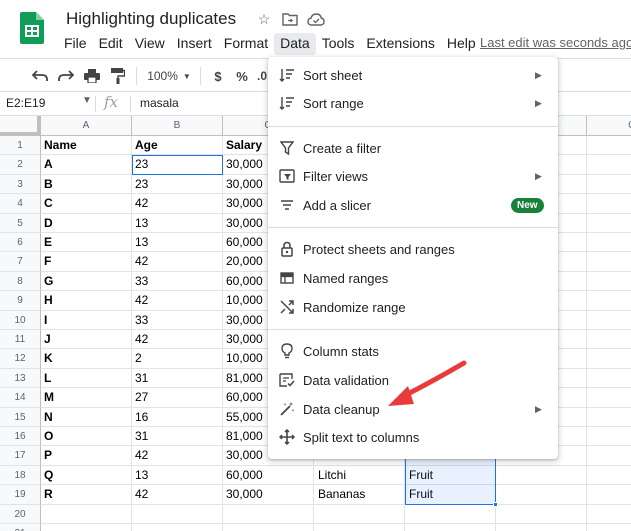 This screenshot has width=631, height=531. What do you see at coordinates (20, 204) in the screenshot?
I see `row-header-4: 4` at bounding box center [20, 204].